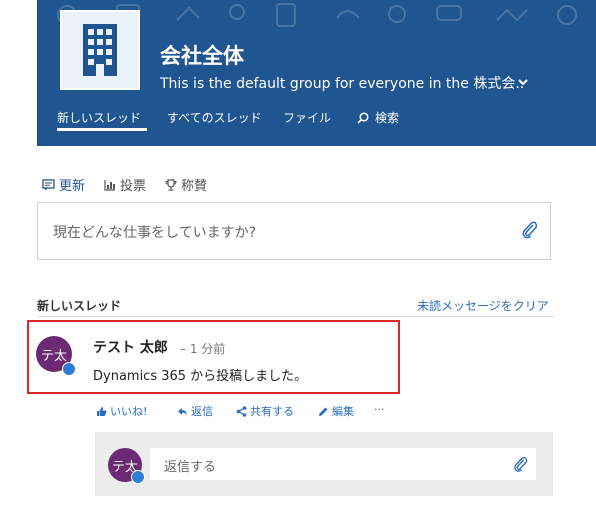 This screenshot has height=505, width=596. I want to click on publisher-tab-poll-label: 投票, so click(133, 186).